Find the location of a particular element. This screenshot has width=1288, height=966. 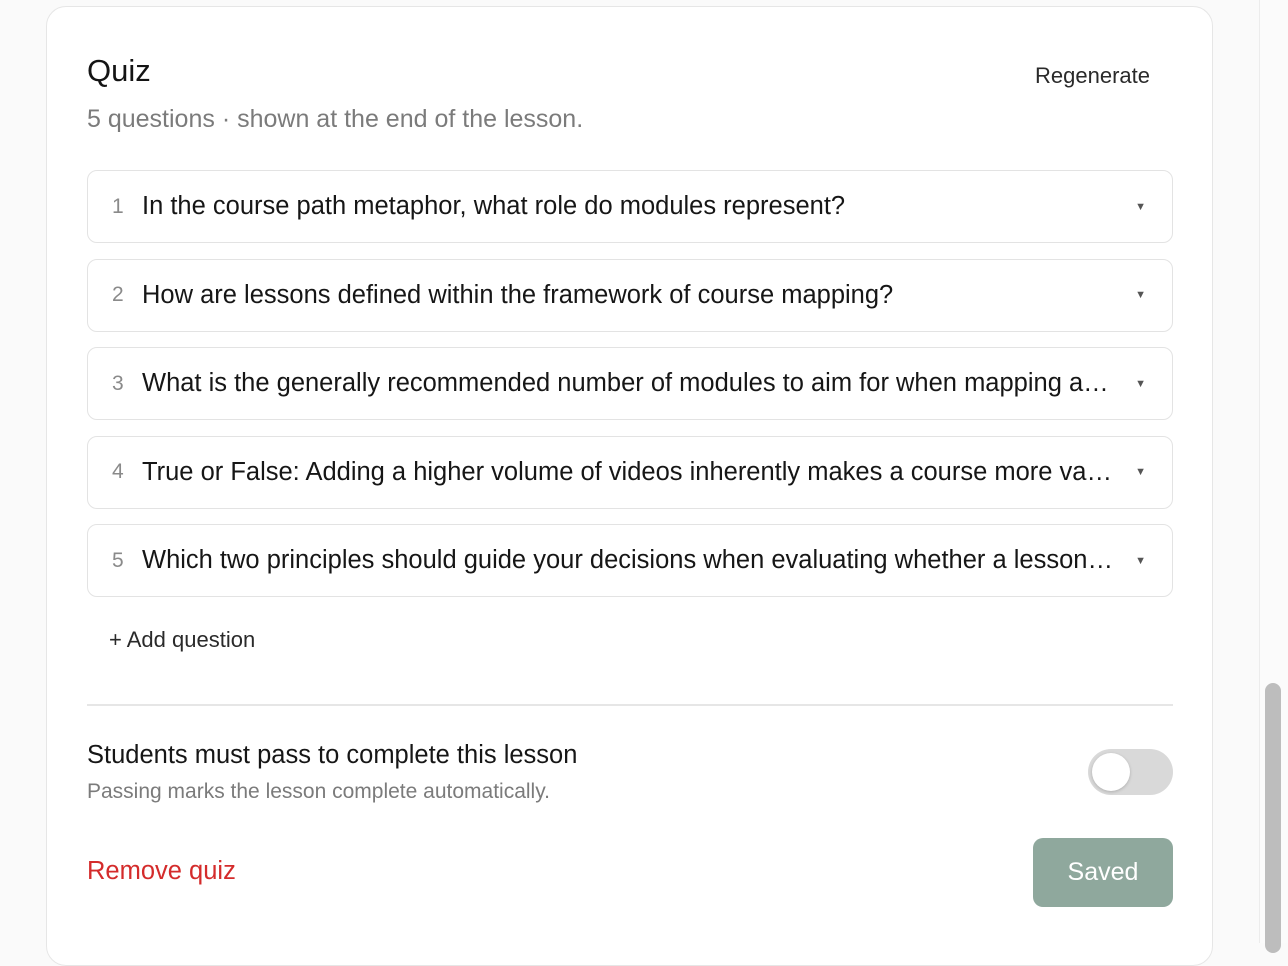

quiz-title: Quiz is located at coordinates (119, 70).